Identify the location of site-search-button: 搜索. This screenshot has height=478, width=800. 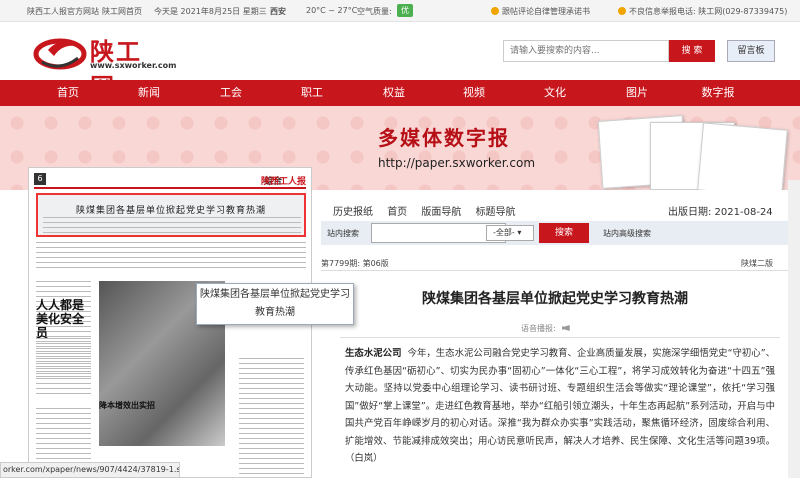
(564, 233).